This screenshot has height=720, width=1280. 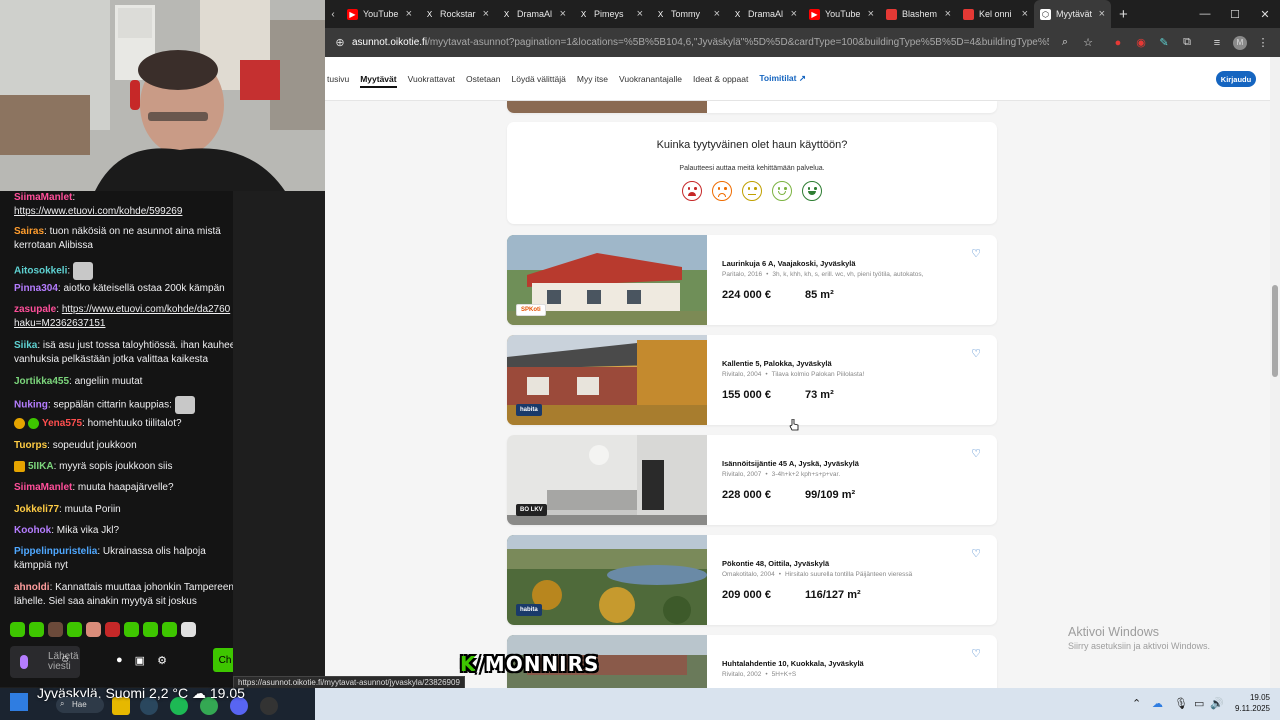 I want to click on nav-link-find-agent: Löydä välittäjä, so click(x=539, y=79).